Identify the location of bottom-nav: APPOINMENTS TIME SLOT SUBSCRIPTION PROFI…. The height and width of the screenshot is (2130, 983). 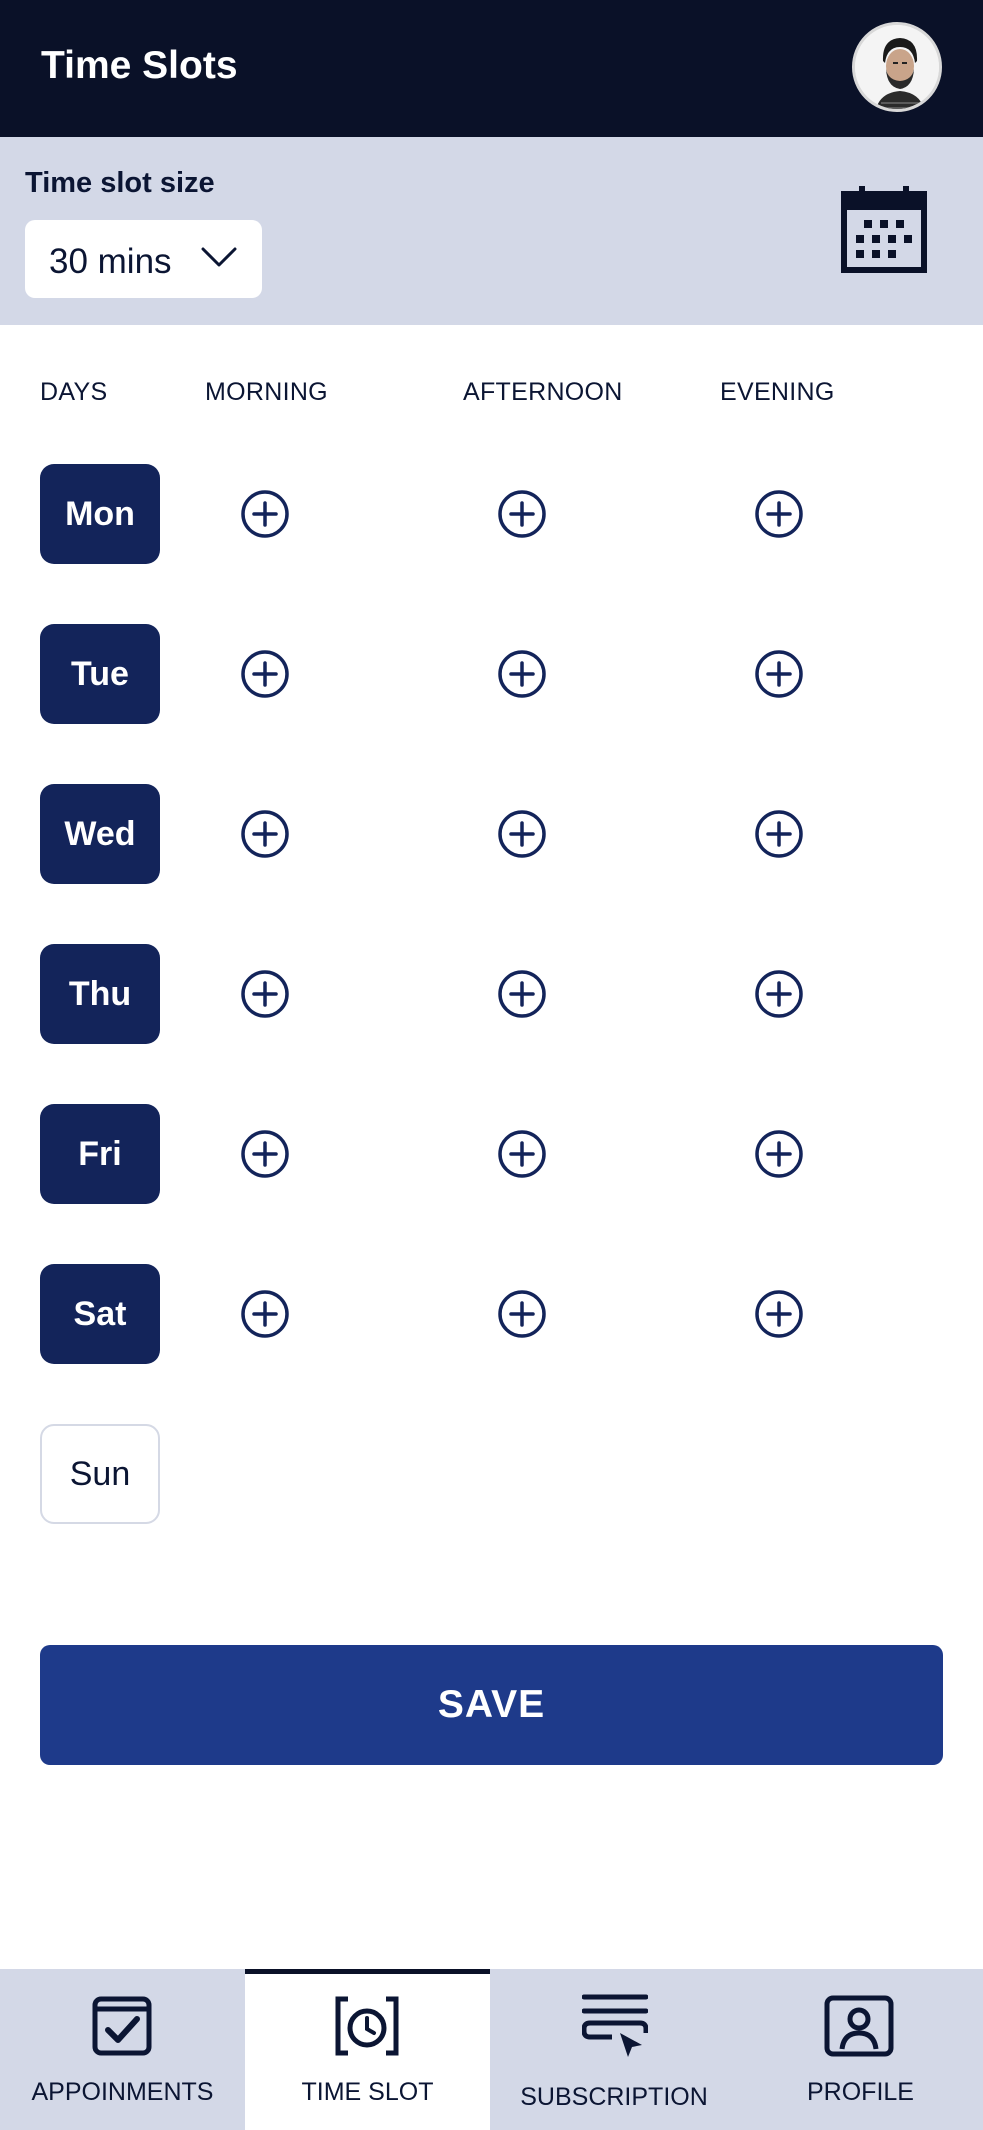
(491, 2049).